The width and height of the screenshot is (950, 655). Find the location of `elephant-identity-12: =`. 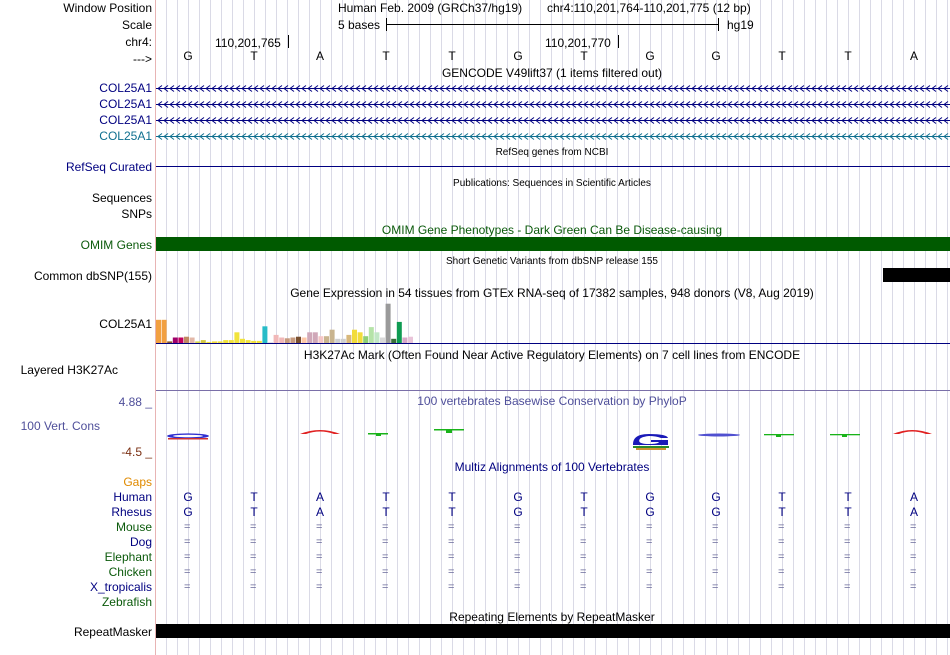

elephant-identity-12: = is located at coordinates (913, 557).